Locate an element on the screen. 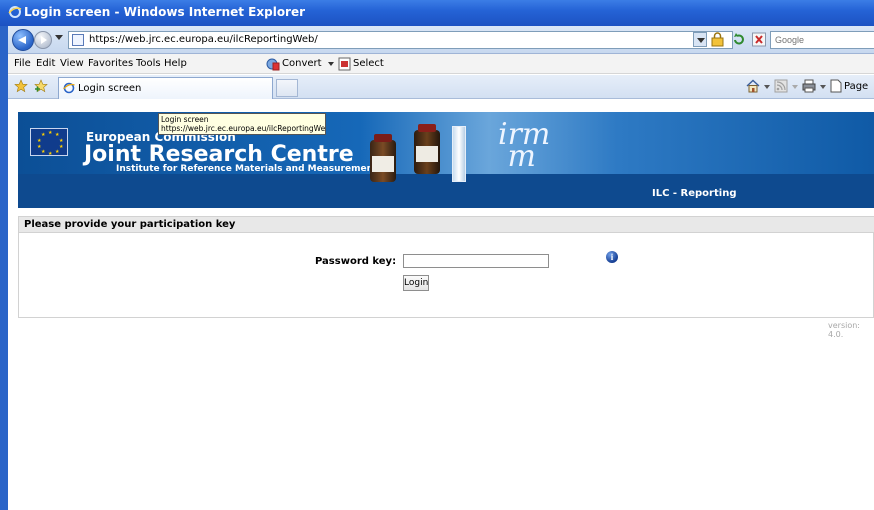 The image size is (874, 510). page-menu-icon is located at coordinates (836, 86).